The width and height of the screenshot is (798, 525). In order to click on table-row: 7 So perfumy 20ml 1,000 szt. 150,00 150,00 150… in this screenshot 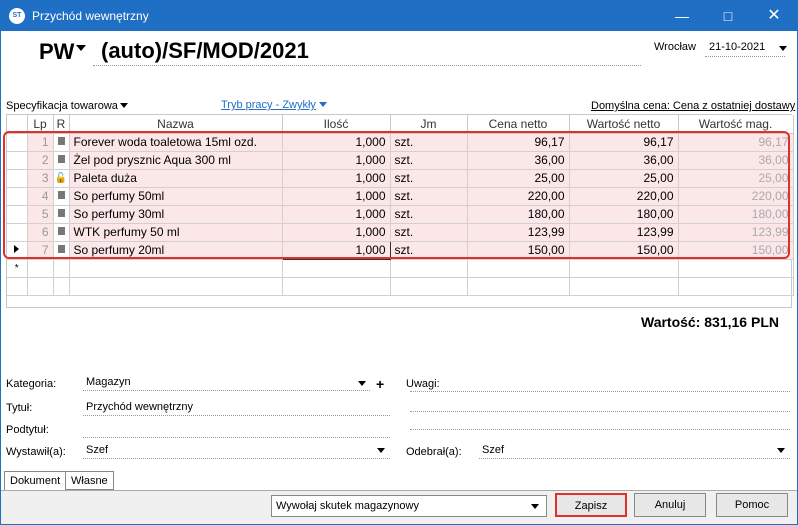, I will do `click(400, 250)`.